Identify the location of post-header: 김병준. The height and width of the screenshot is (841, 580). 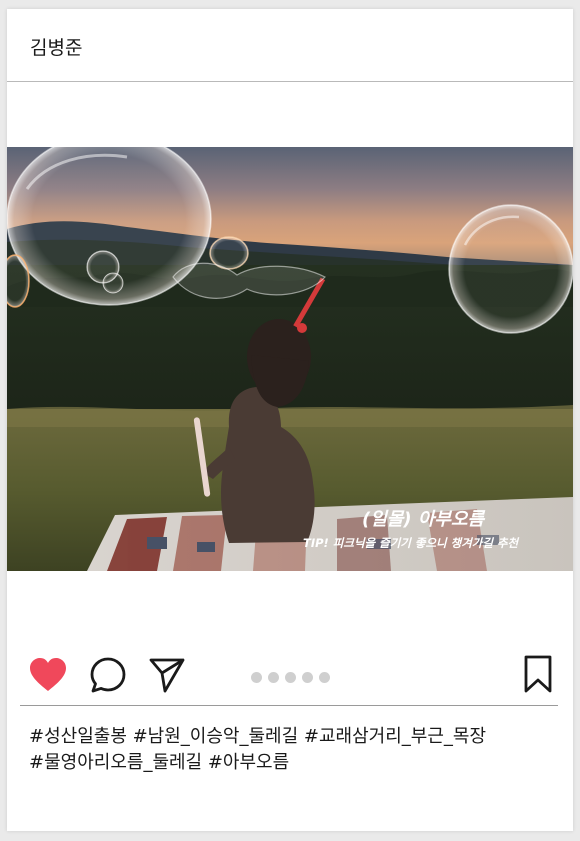
(290, 45).